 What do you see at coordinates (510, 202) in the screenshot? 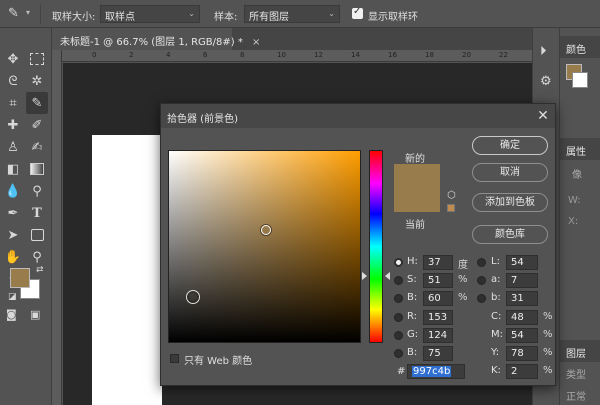
I see `add-to-swatches-button: 添加到色板` at bounding box center [510, 202].